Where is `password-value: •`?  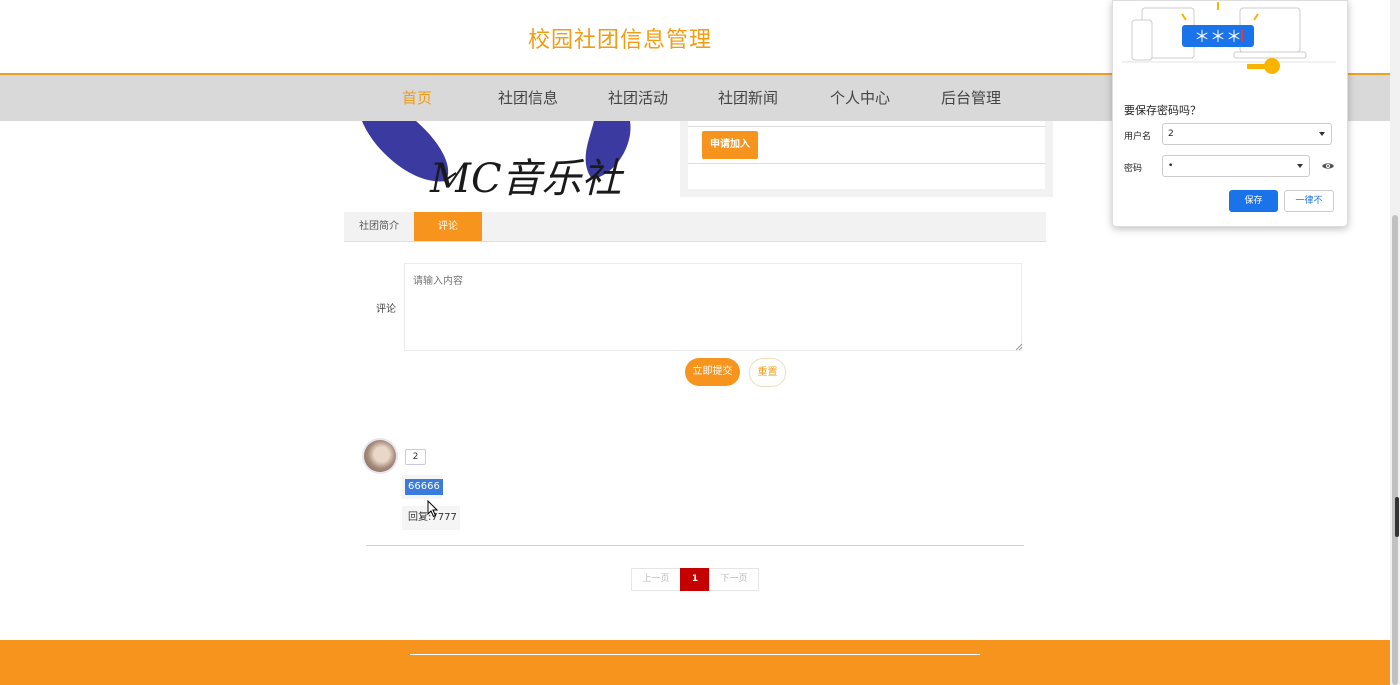 password-value: • is located at coordinates (1171, 166).